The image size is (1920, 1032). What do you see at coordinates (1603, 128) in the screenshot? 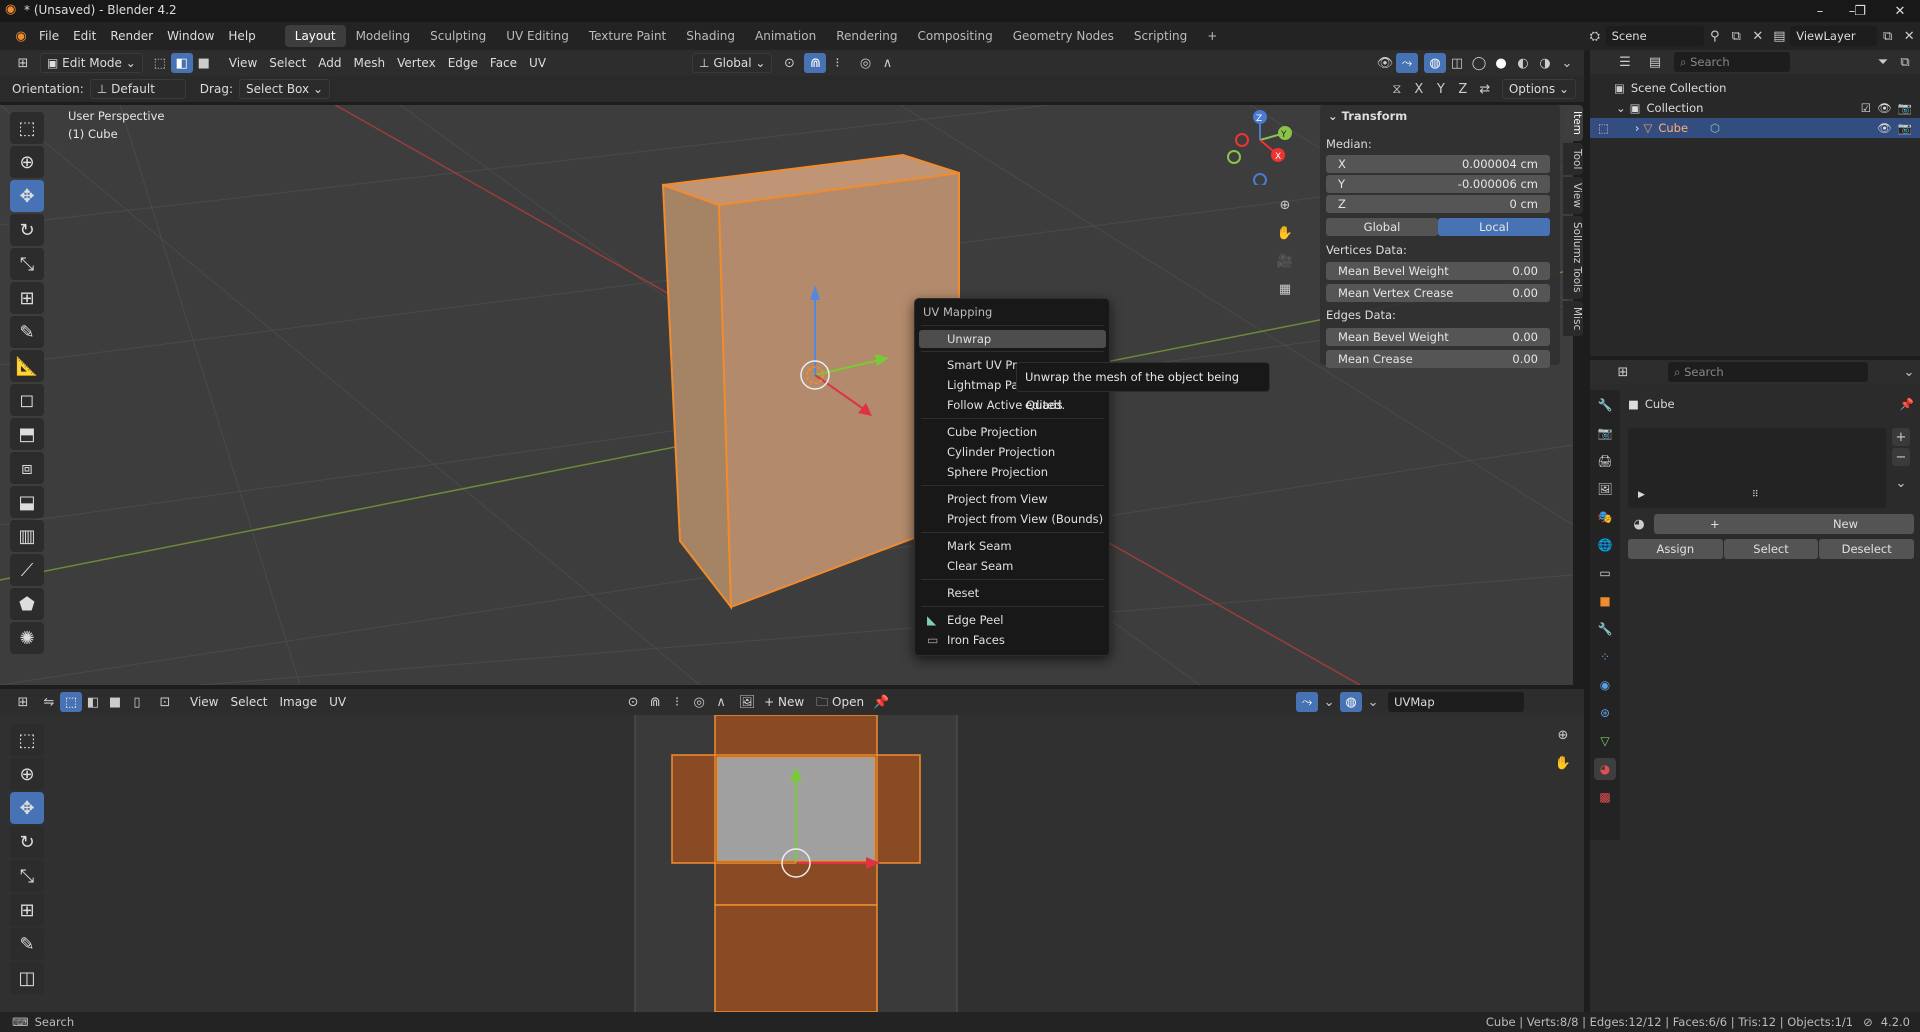
I see `edit-mode-toggle-icon: ⬚` at bounding box center [1603, 128].